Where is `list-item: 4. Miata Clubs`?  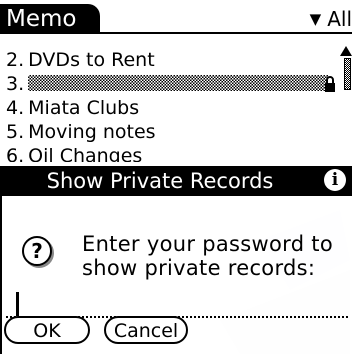
list-item: 4. Miata Clubs is located at coordinates (170, 108).